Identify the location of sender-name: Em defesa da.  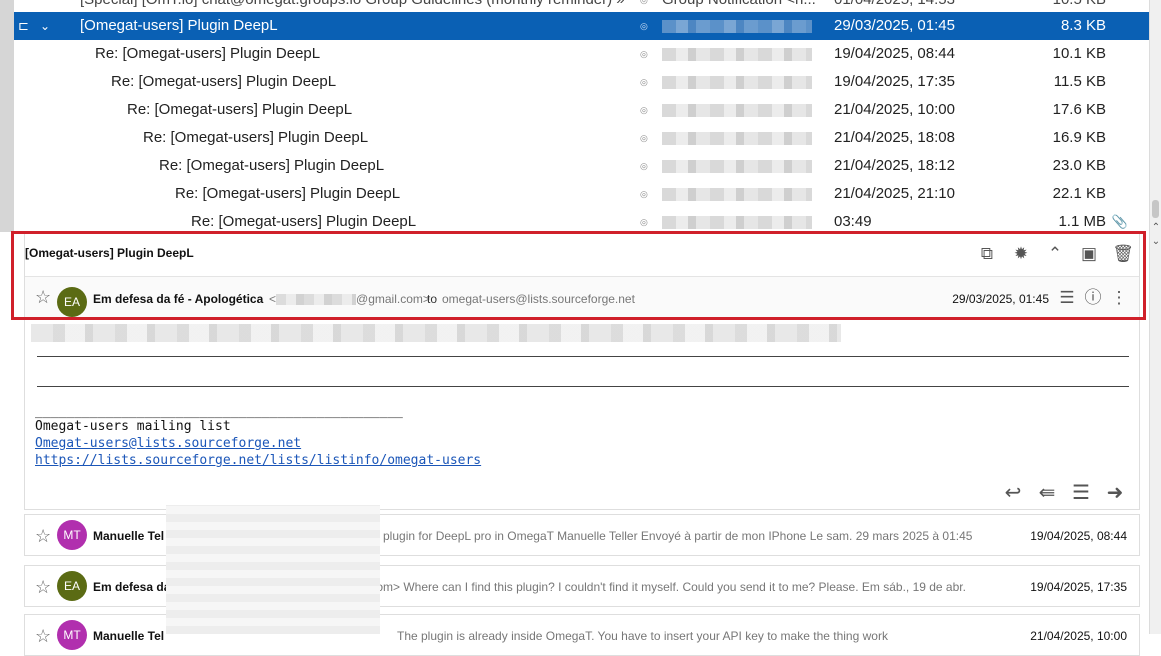
(132, 587).